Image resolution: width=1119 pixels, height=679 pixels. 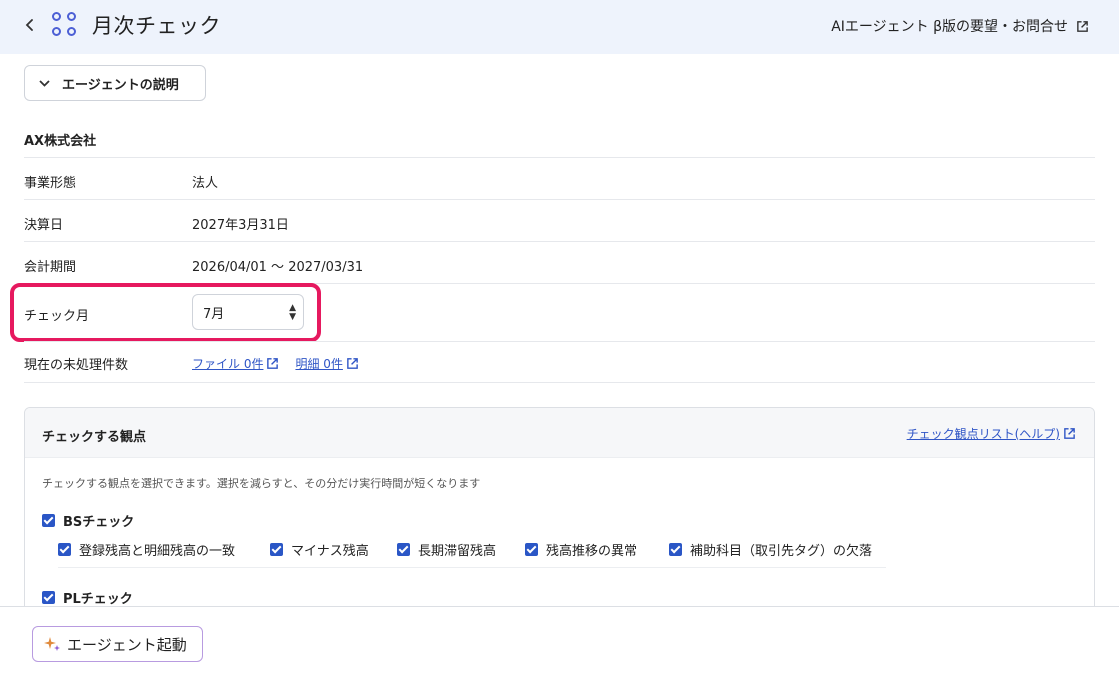 I want to click on check-item: 残高推移の異常, so click(x=581, y=549).